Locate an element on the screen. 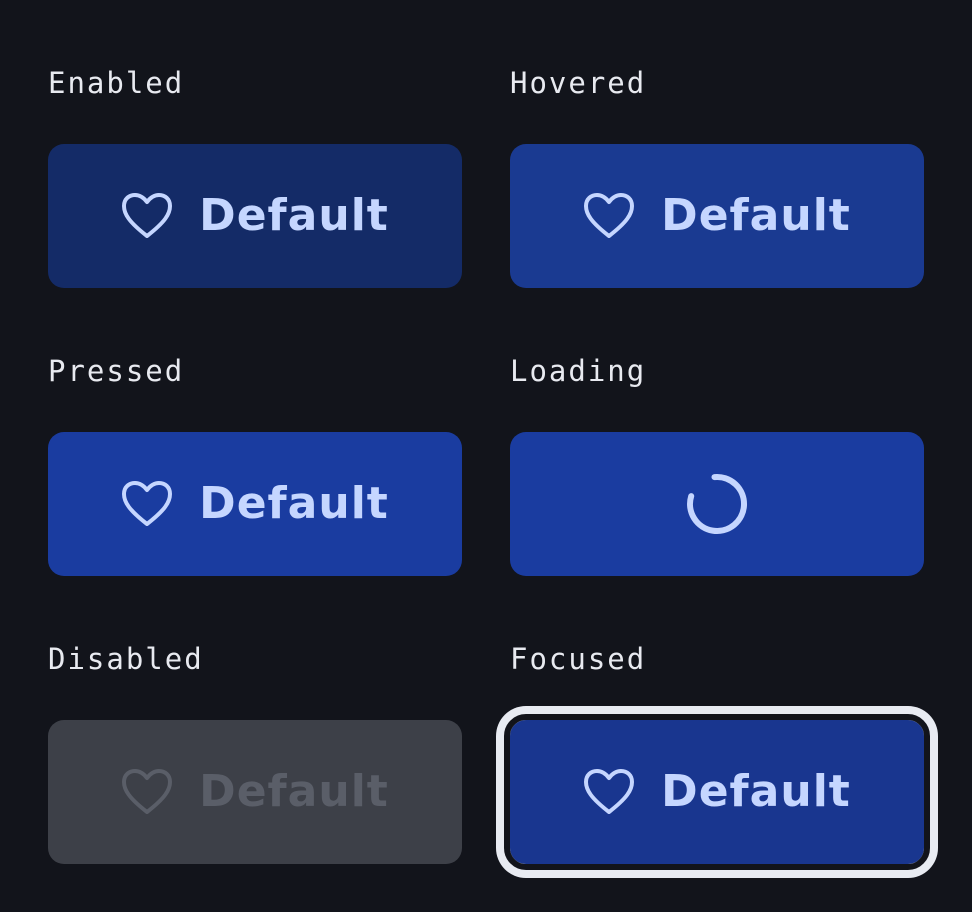 This screenshot has width=972, height=912. default-button-focused: Default is located at coordinates (717, 792).